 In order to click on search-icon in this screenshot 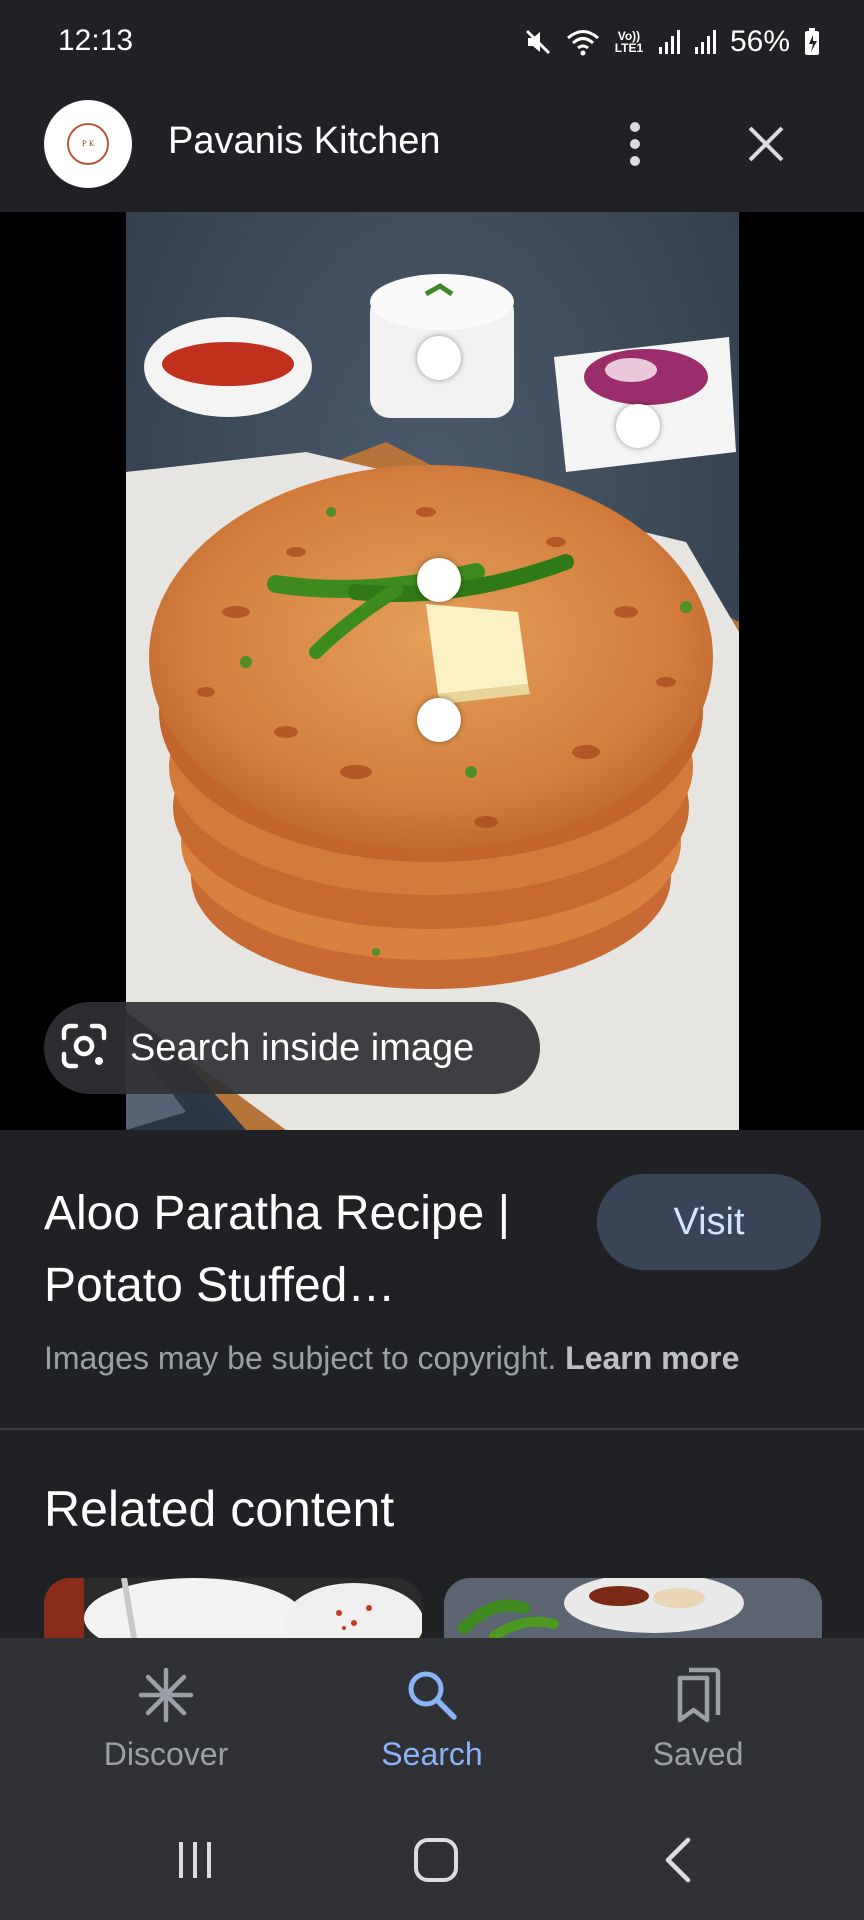, I will do `click(432, 1695)`.